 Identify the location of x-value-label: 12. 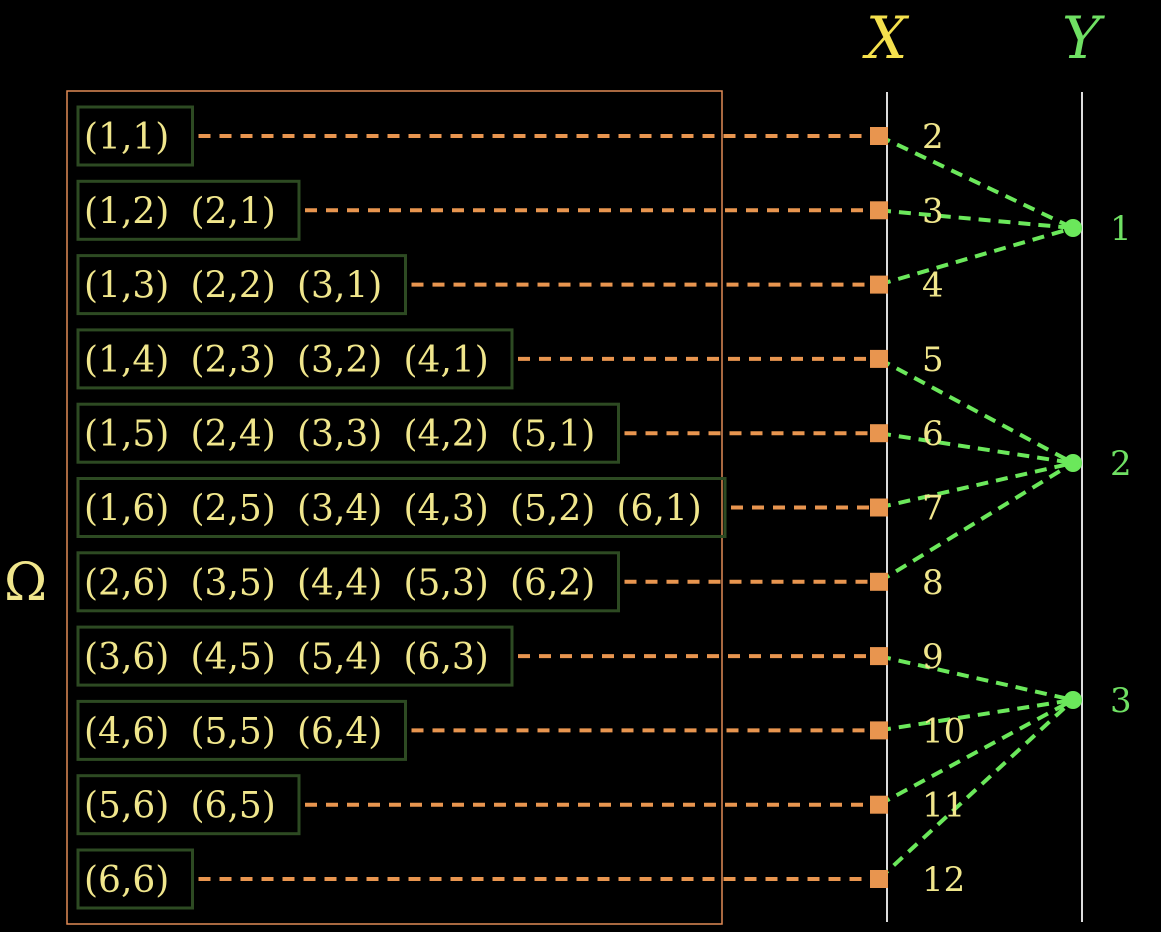
(943, 880).